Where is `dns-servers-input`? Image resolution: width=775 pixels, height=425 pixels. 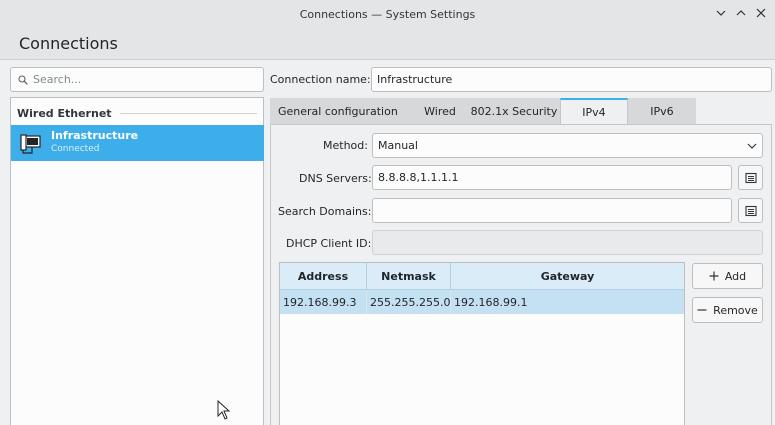 dns-servers-input is located at coordinates (554, 177).